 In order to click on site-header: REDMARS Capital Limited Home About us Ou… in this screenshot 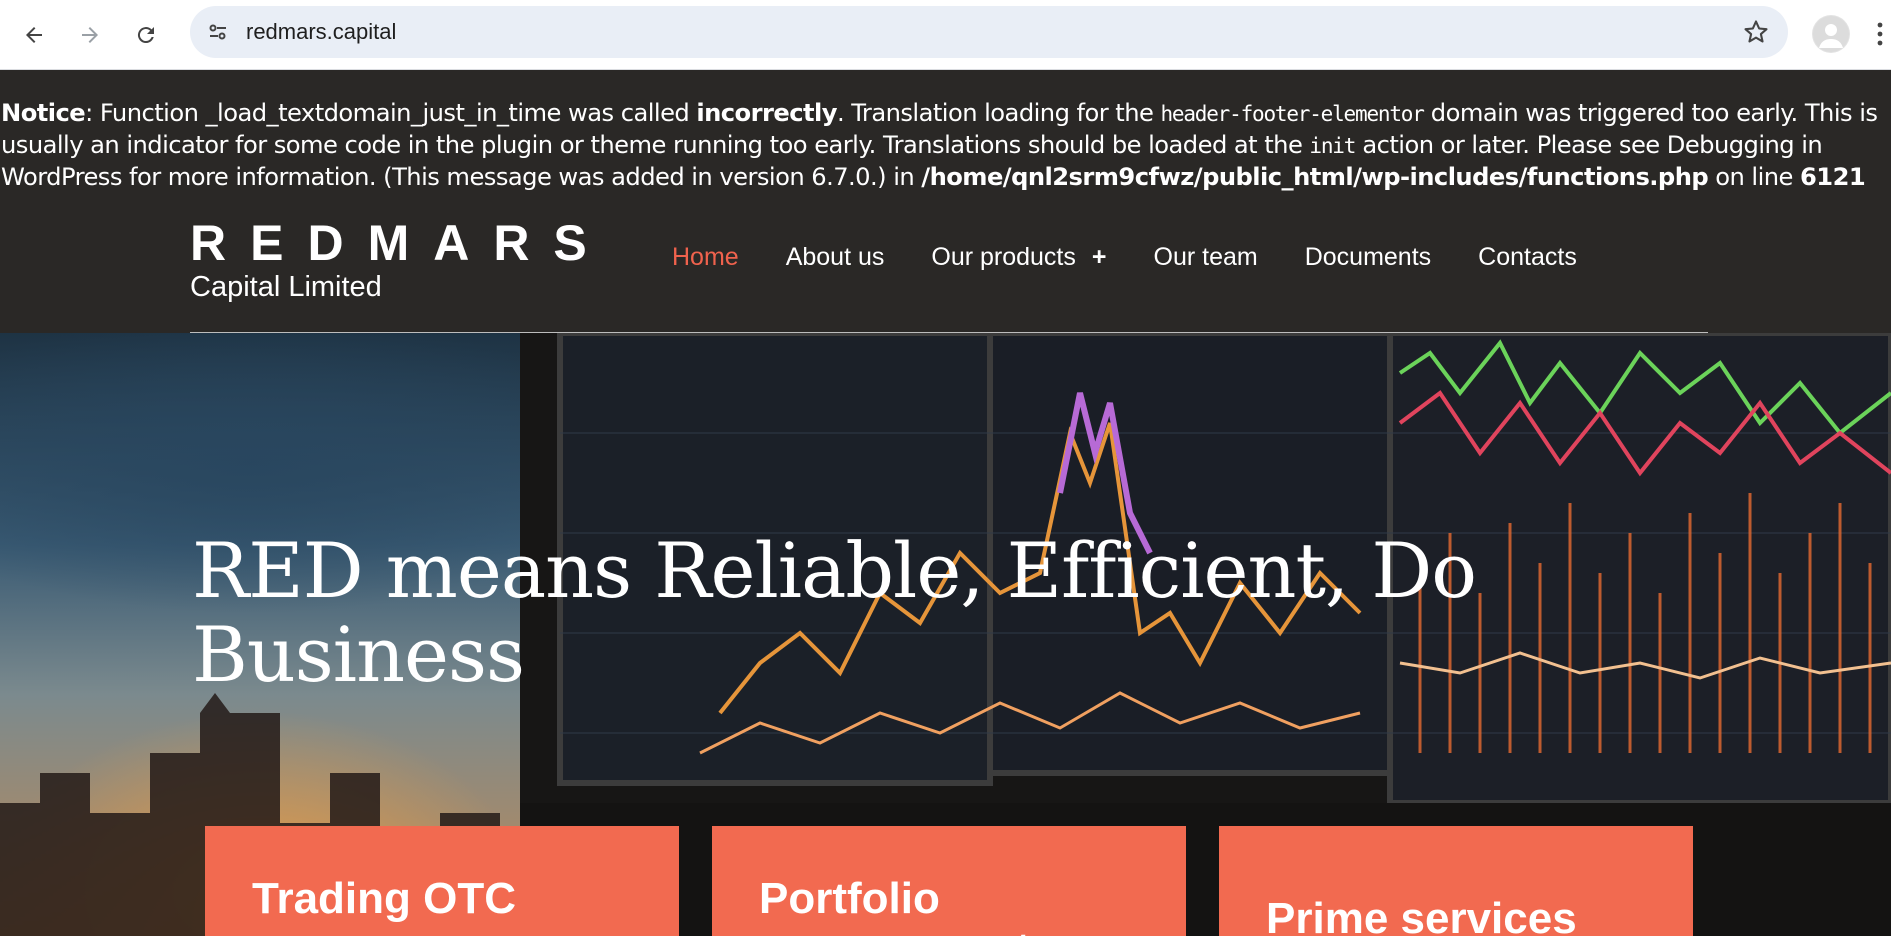, I will do `click(945, 265)`.